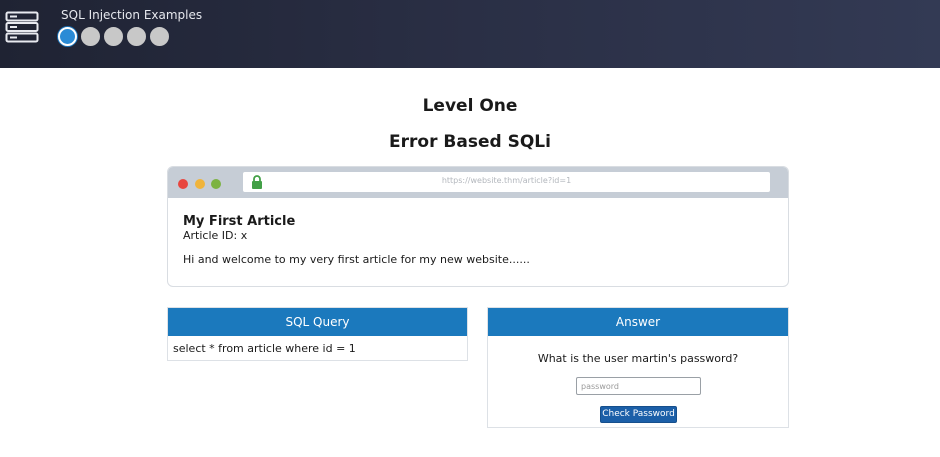 The width and height of the screenshot is (940, 457). What do you see at coordinates (638, 414) in the screenshot?
I see `check-password-button: Check Password` at bounding box center [638, 414].